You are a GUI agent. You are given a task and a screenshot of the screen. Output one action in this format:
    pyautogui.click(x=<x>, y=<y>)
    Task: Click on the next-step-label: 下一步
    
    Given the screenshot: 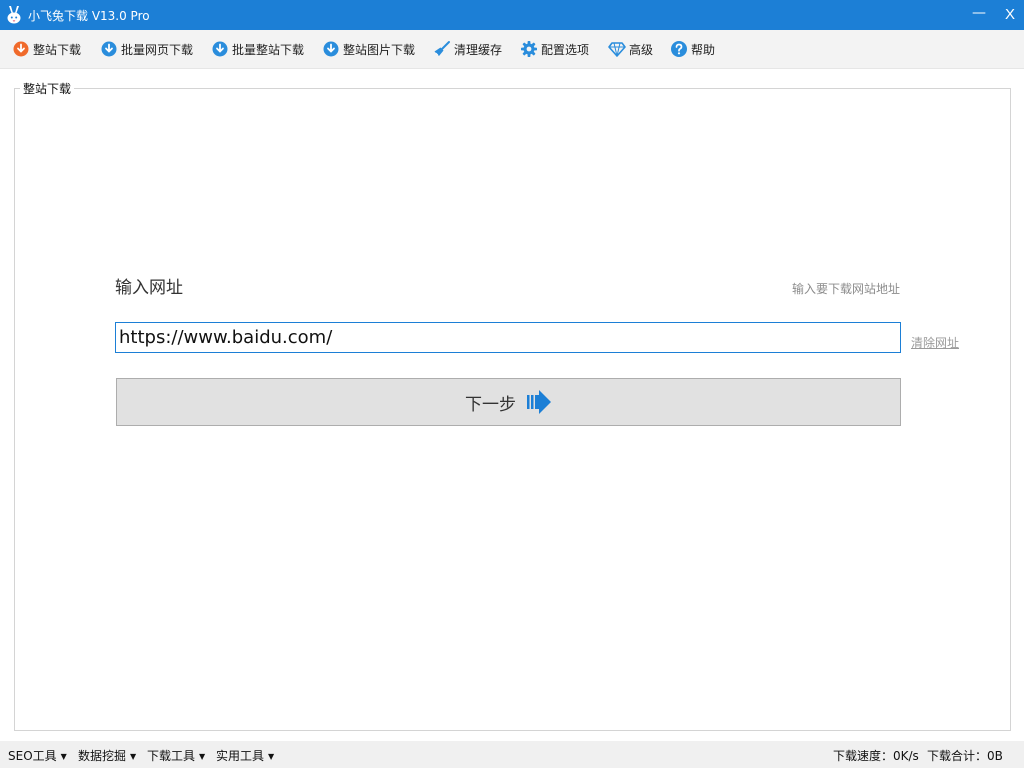 What is the action you would take?
    pyautogui.click(x=490, y=404)
    